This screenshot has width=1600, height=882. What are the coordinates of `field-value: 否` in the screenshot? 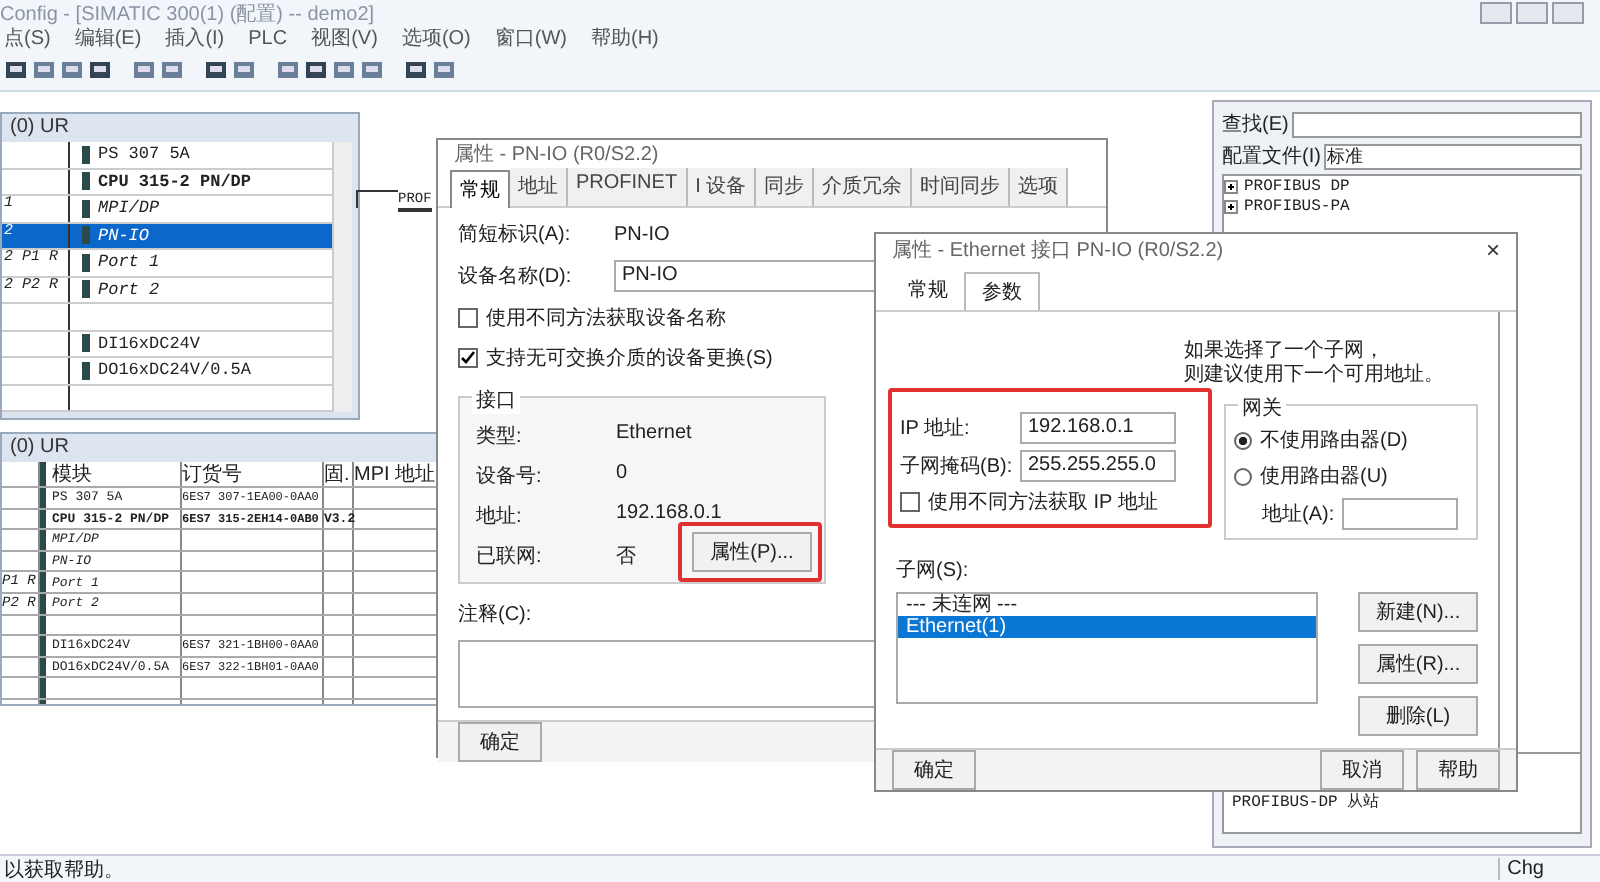 It's located at (626, 557).